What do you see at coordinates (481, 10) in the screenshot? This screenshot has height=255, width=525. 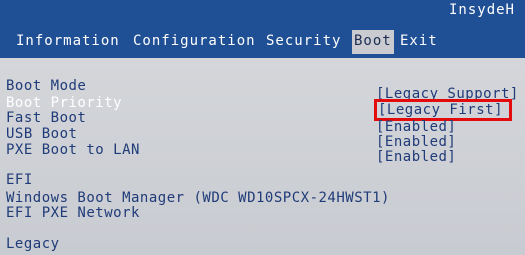 I see `bios-brand: InsydeH` at bounding box center [481, 10].